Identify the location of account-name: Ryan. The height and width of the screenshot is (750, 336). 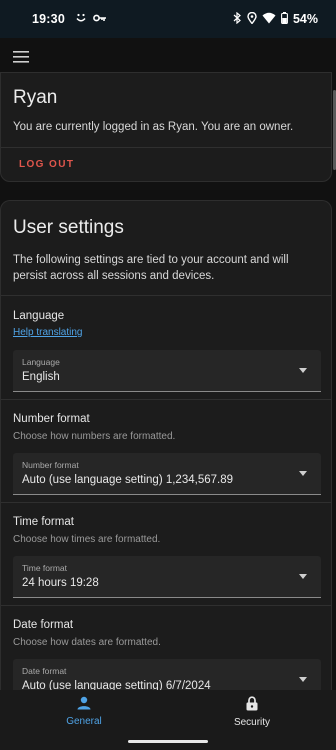
(35, 97).